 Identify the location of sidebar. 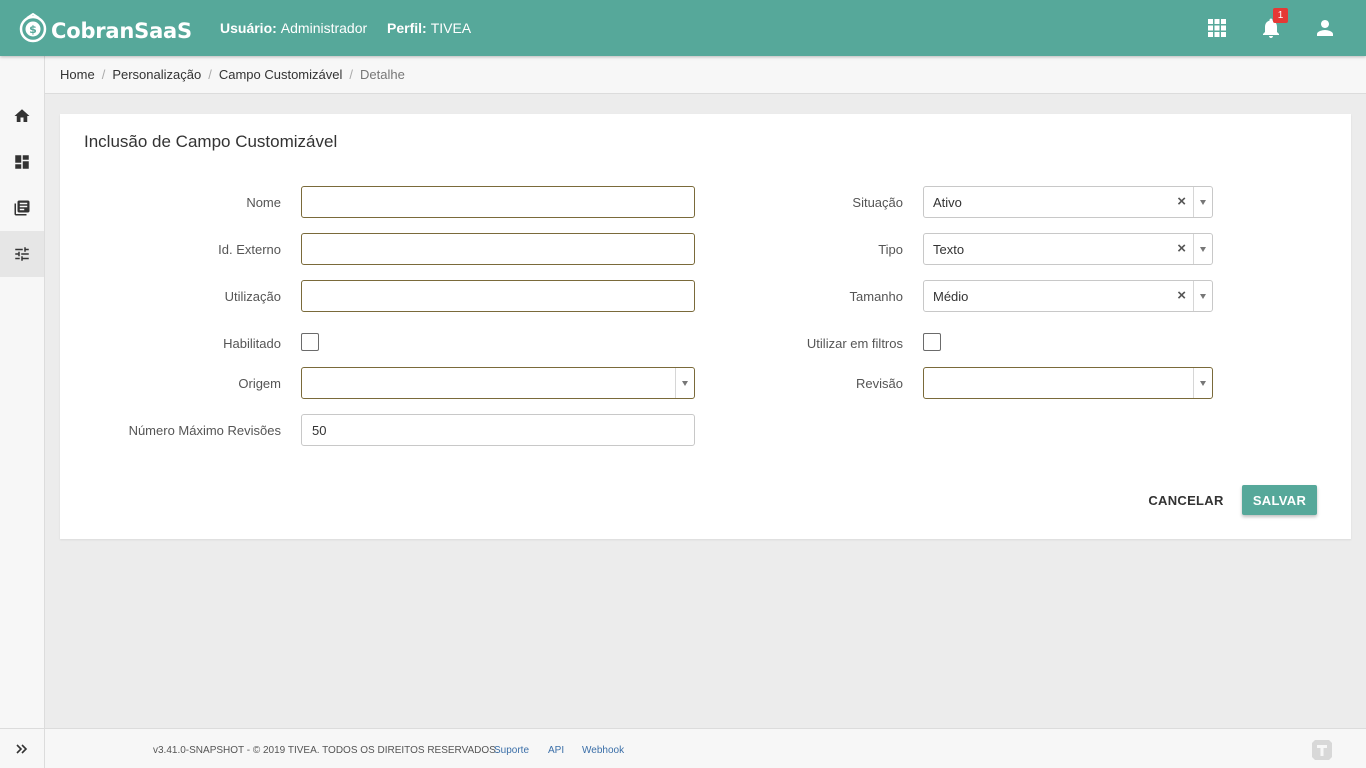
(22, 412).